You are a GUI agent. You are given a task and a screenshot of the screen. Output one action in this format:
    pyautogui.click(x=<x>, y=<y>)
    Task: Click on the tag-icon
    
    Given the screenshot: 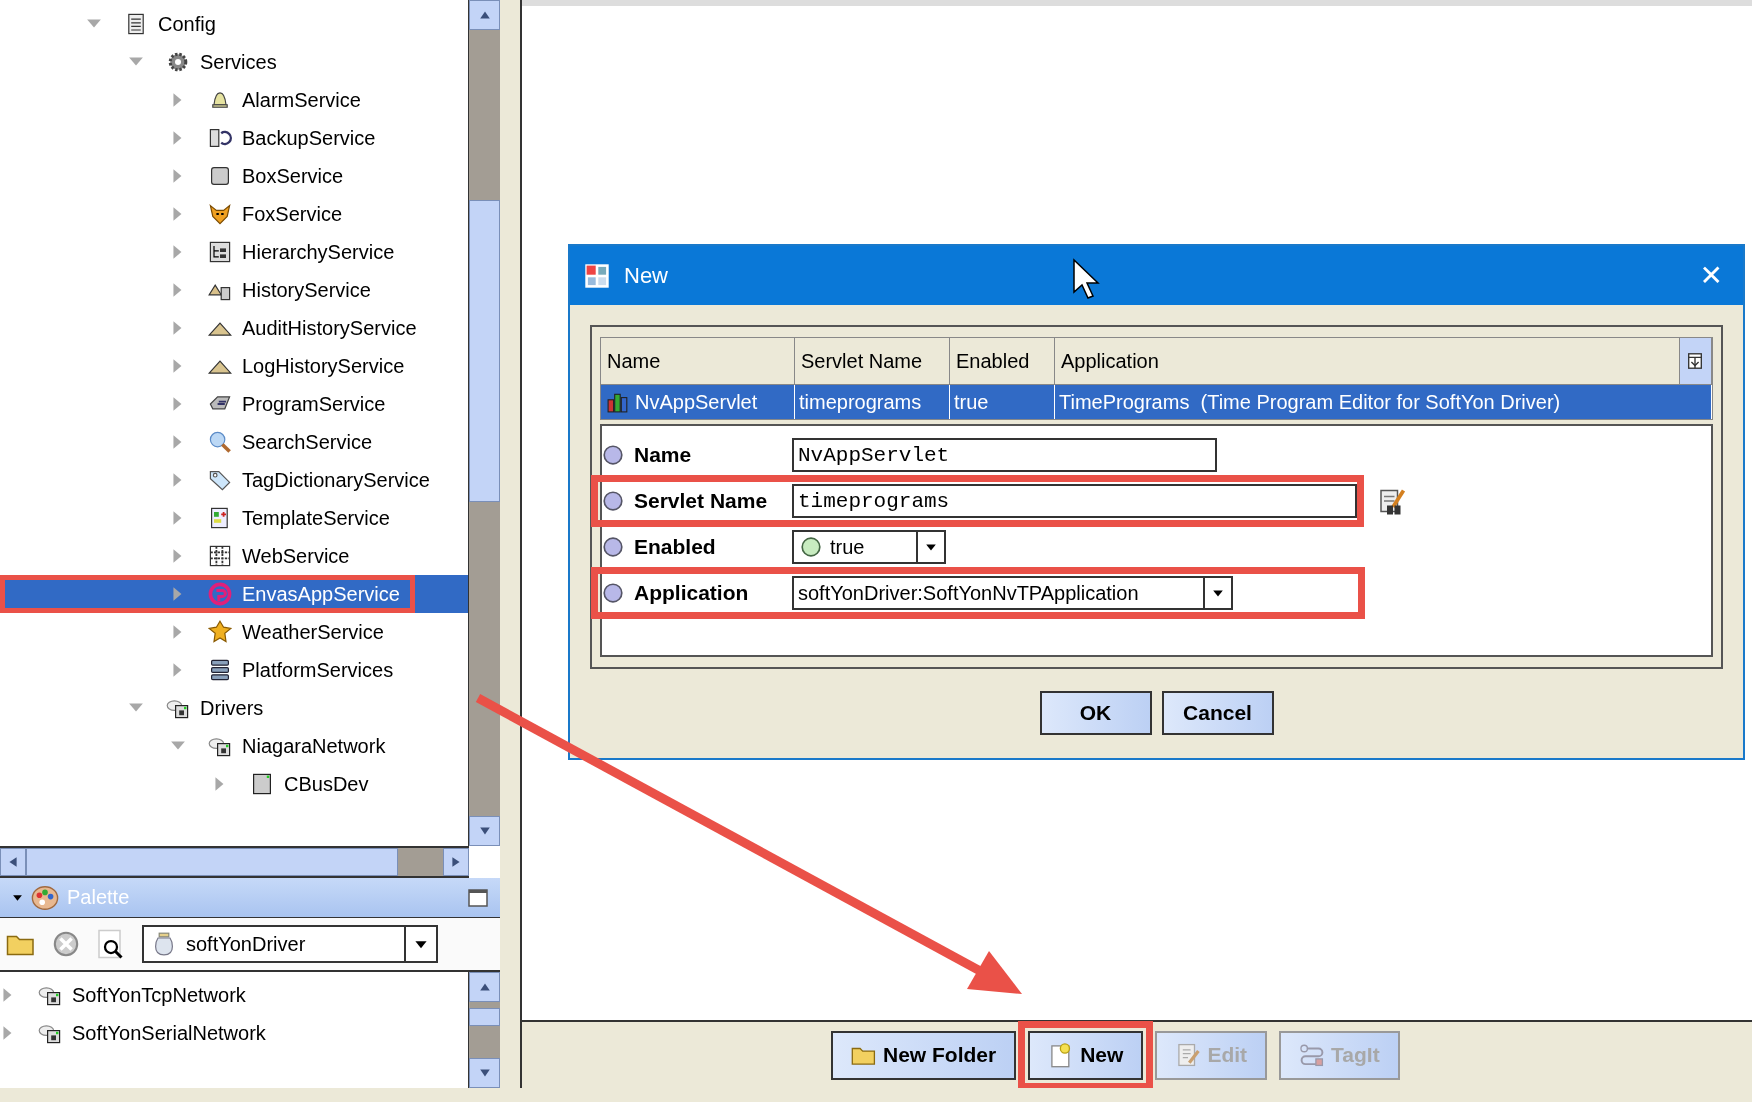 What is the action you would take?
    pyautogui.click(x=220, y=480)
    